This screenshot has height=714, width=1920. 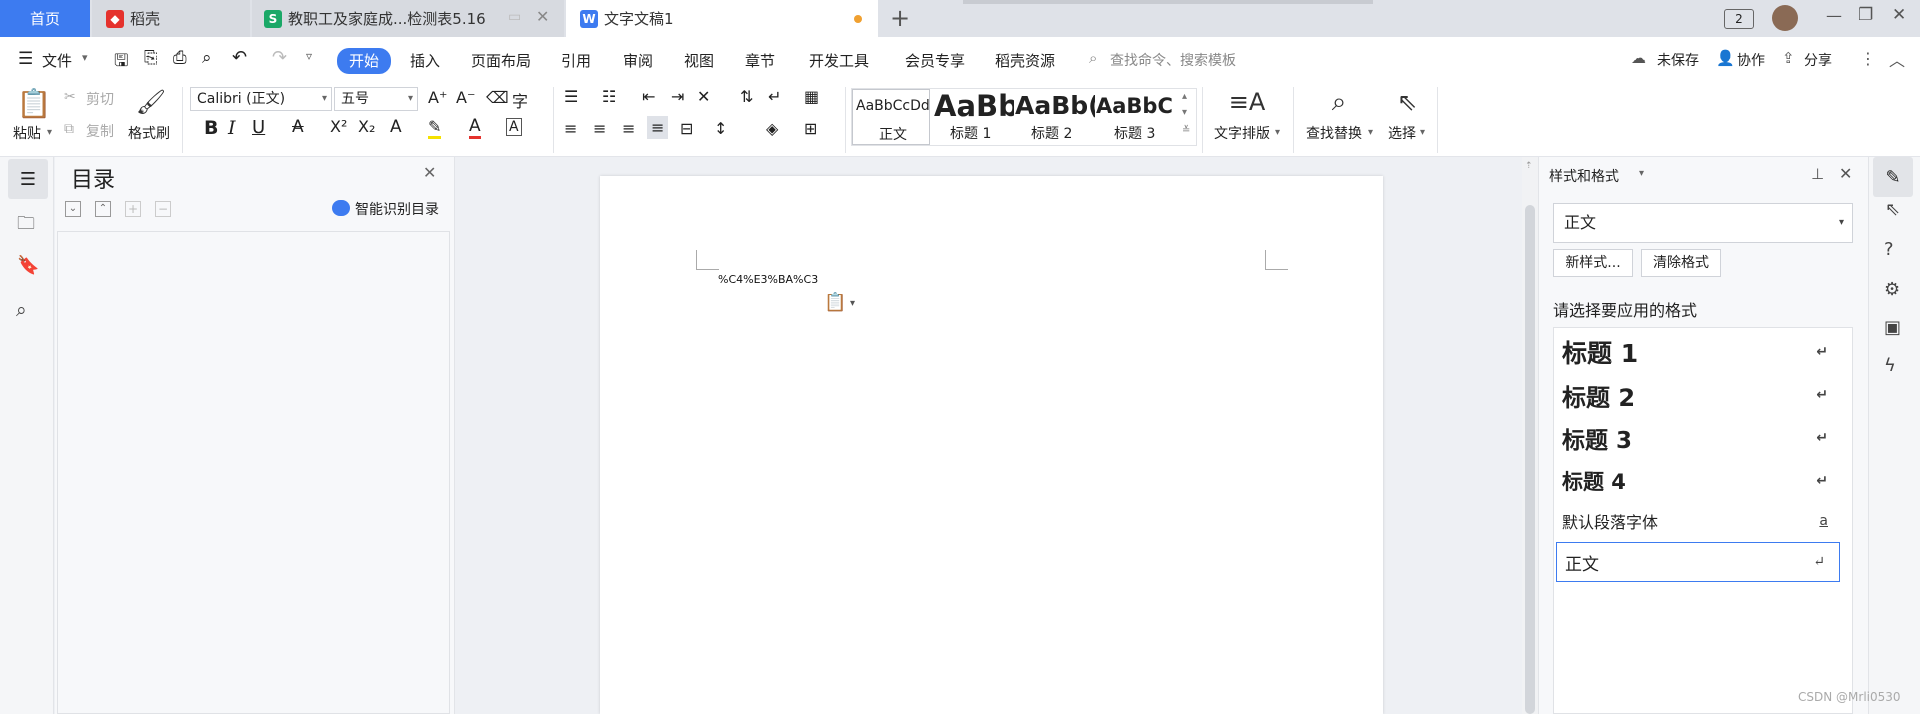 What do you see at coordinates (1242, 133) in the screenshot?
I see `text-layout-button: 文字排版` at bounding box center [1242, 133].